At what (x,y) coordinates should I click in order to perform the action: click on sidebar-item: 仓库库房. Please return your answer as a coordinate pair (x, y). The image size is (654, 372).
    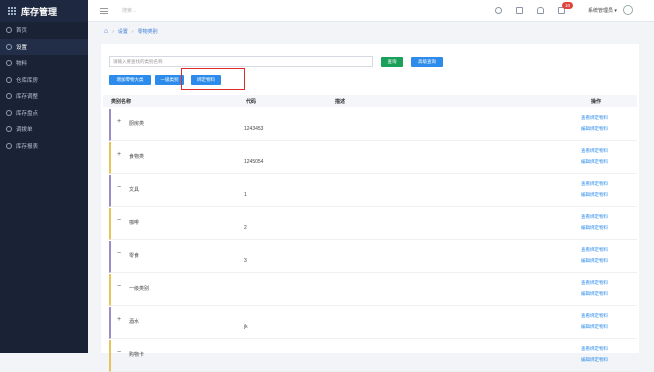
    Looking at the image, I should click on (44, 80).